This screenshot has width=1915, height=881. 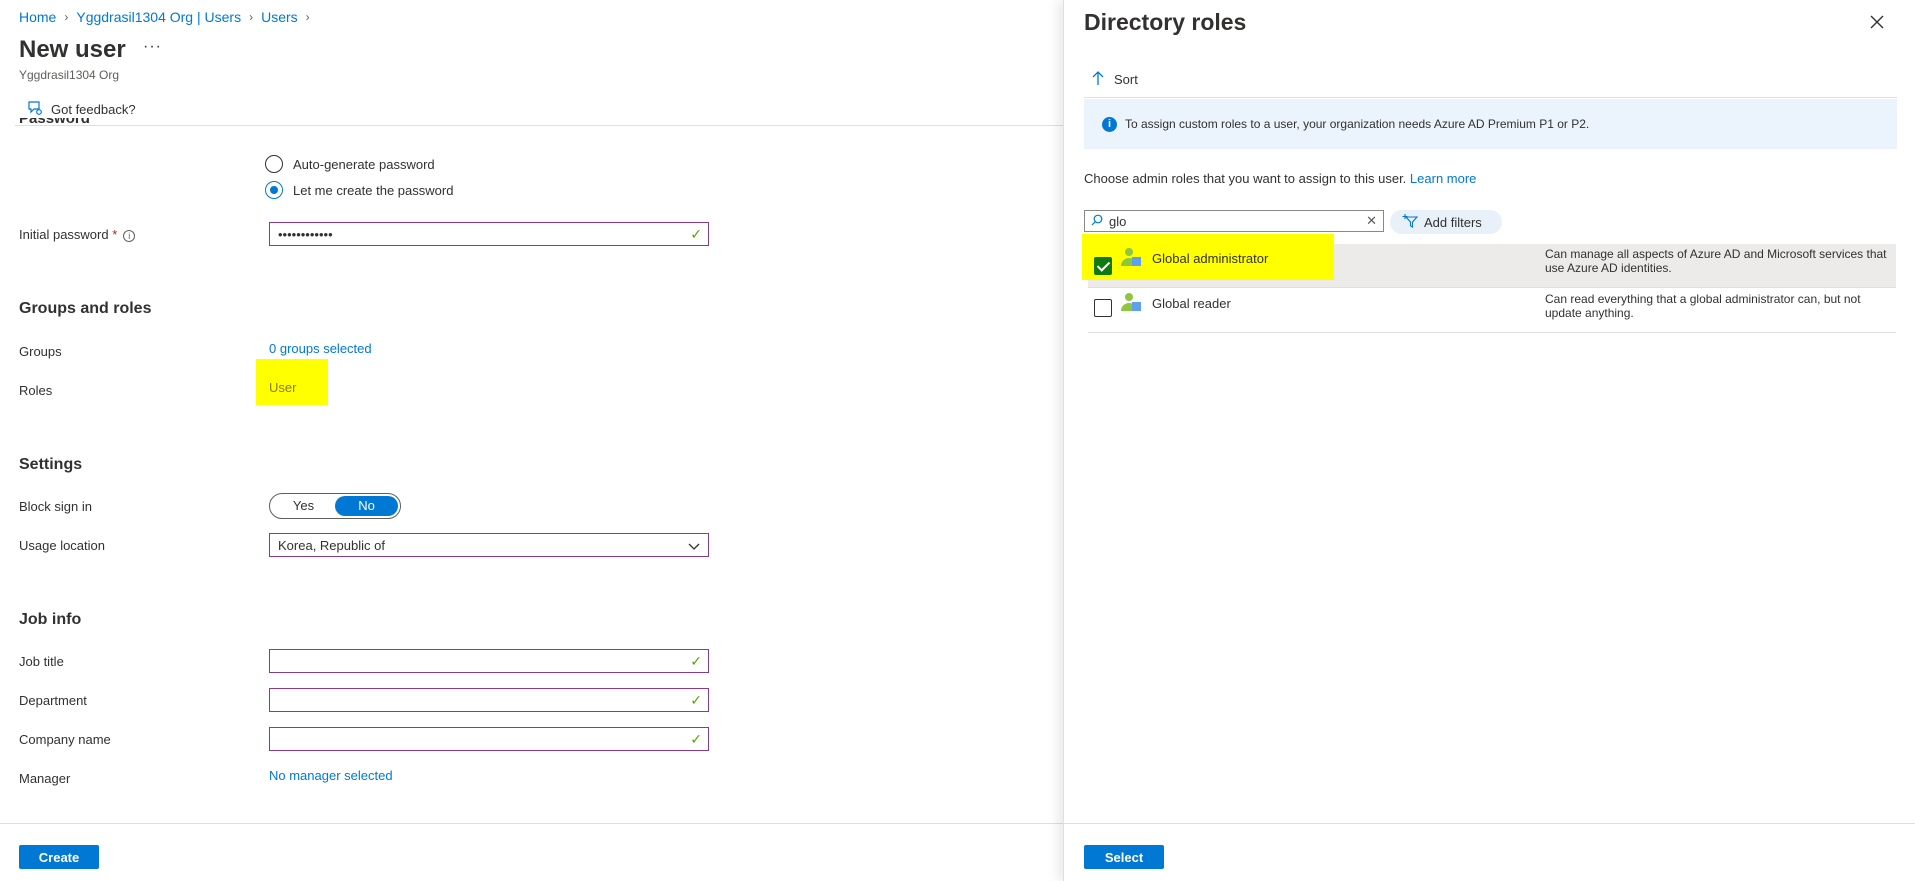 What do you see at coordinates (274, 164) in the screenshot?
I see `radio-circle` at bounding box center [274, 164].